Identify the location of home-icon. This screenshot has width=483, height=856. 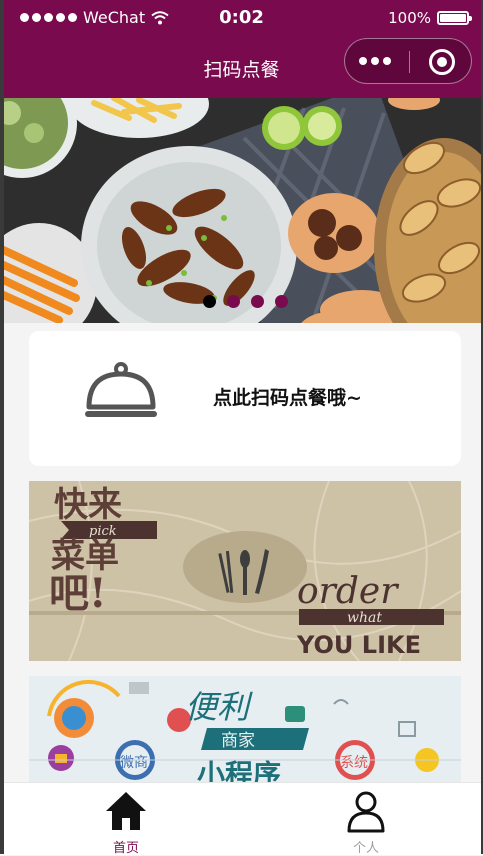
(126, 811).